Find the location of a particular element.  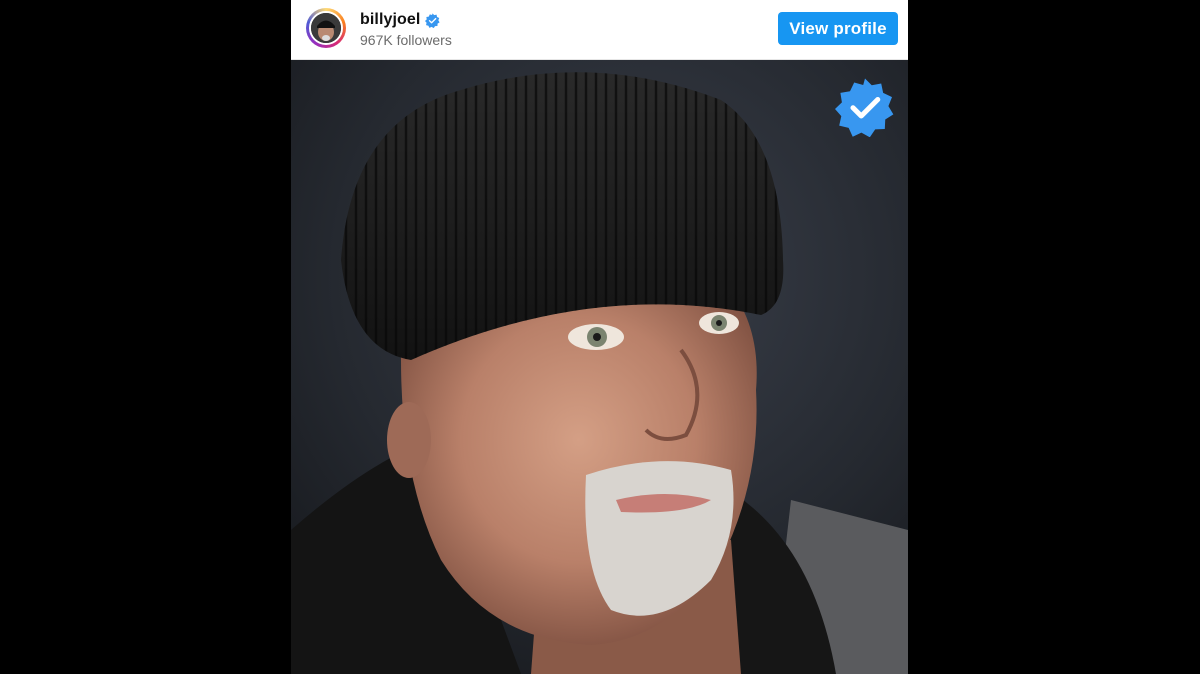

username-row: billyjoel is located at coordinates (400, 20).